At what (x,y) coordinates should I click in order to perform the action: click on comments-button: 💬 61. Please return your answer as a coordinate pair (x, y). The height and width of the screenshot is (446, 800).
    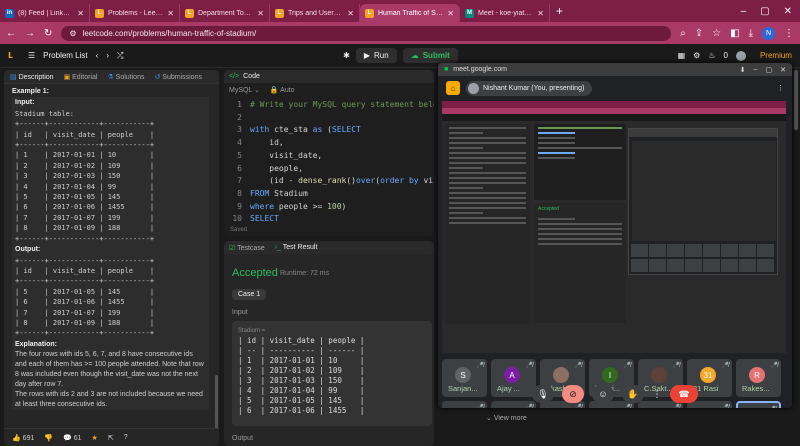
    Looking at the image, I should click on (72, 438).